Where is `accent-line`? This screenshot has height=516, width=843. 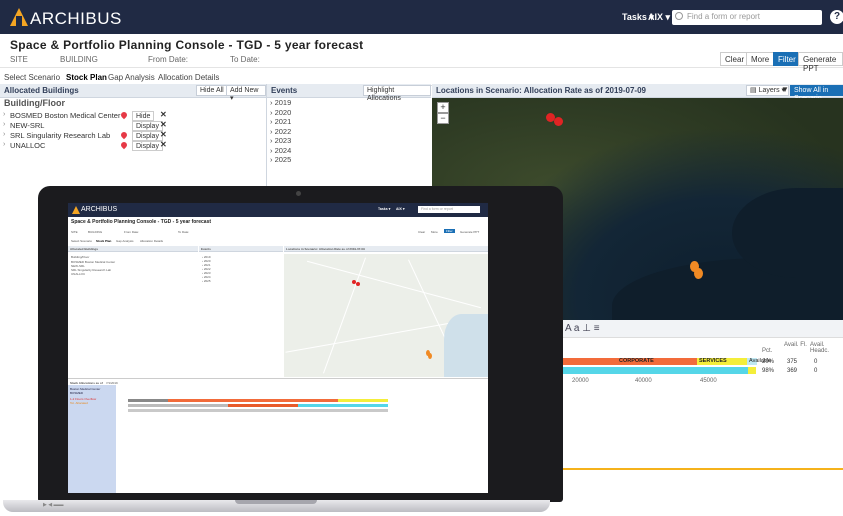 accent-line is located at coordinates (702, 469).